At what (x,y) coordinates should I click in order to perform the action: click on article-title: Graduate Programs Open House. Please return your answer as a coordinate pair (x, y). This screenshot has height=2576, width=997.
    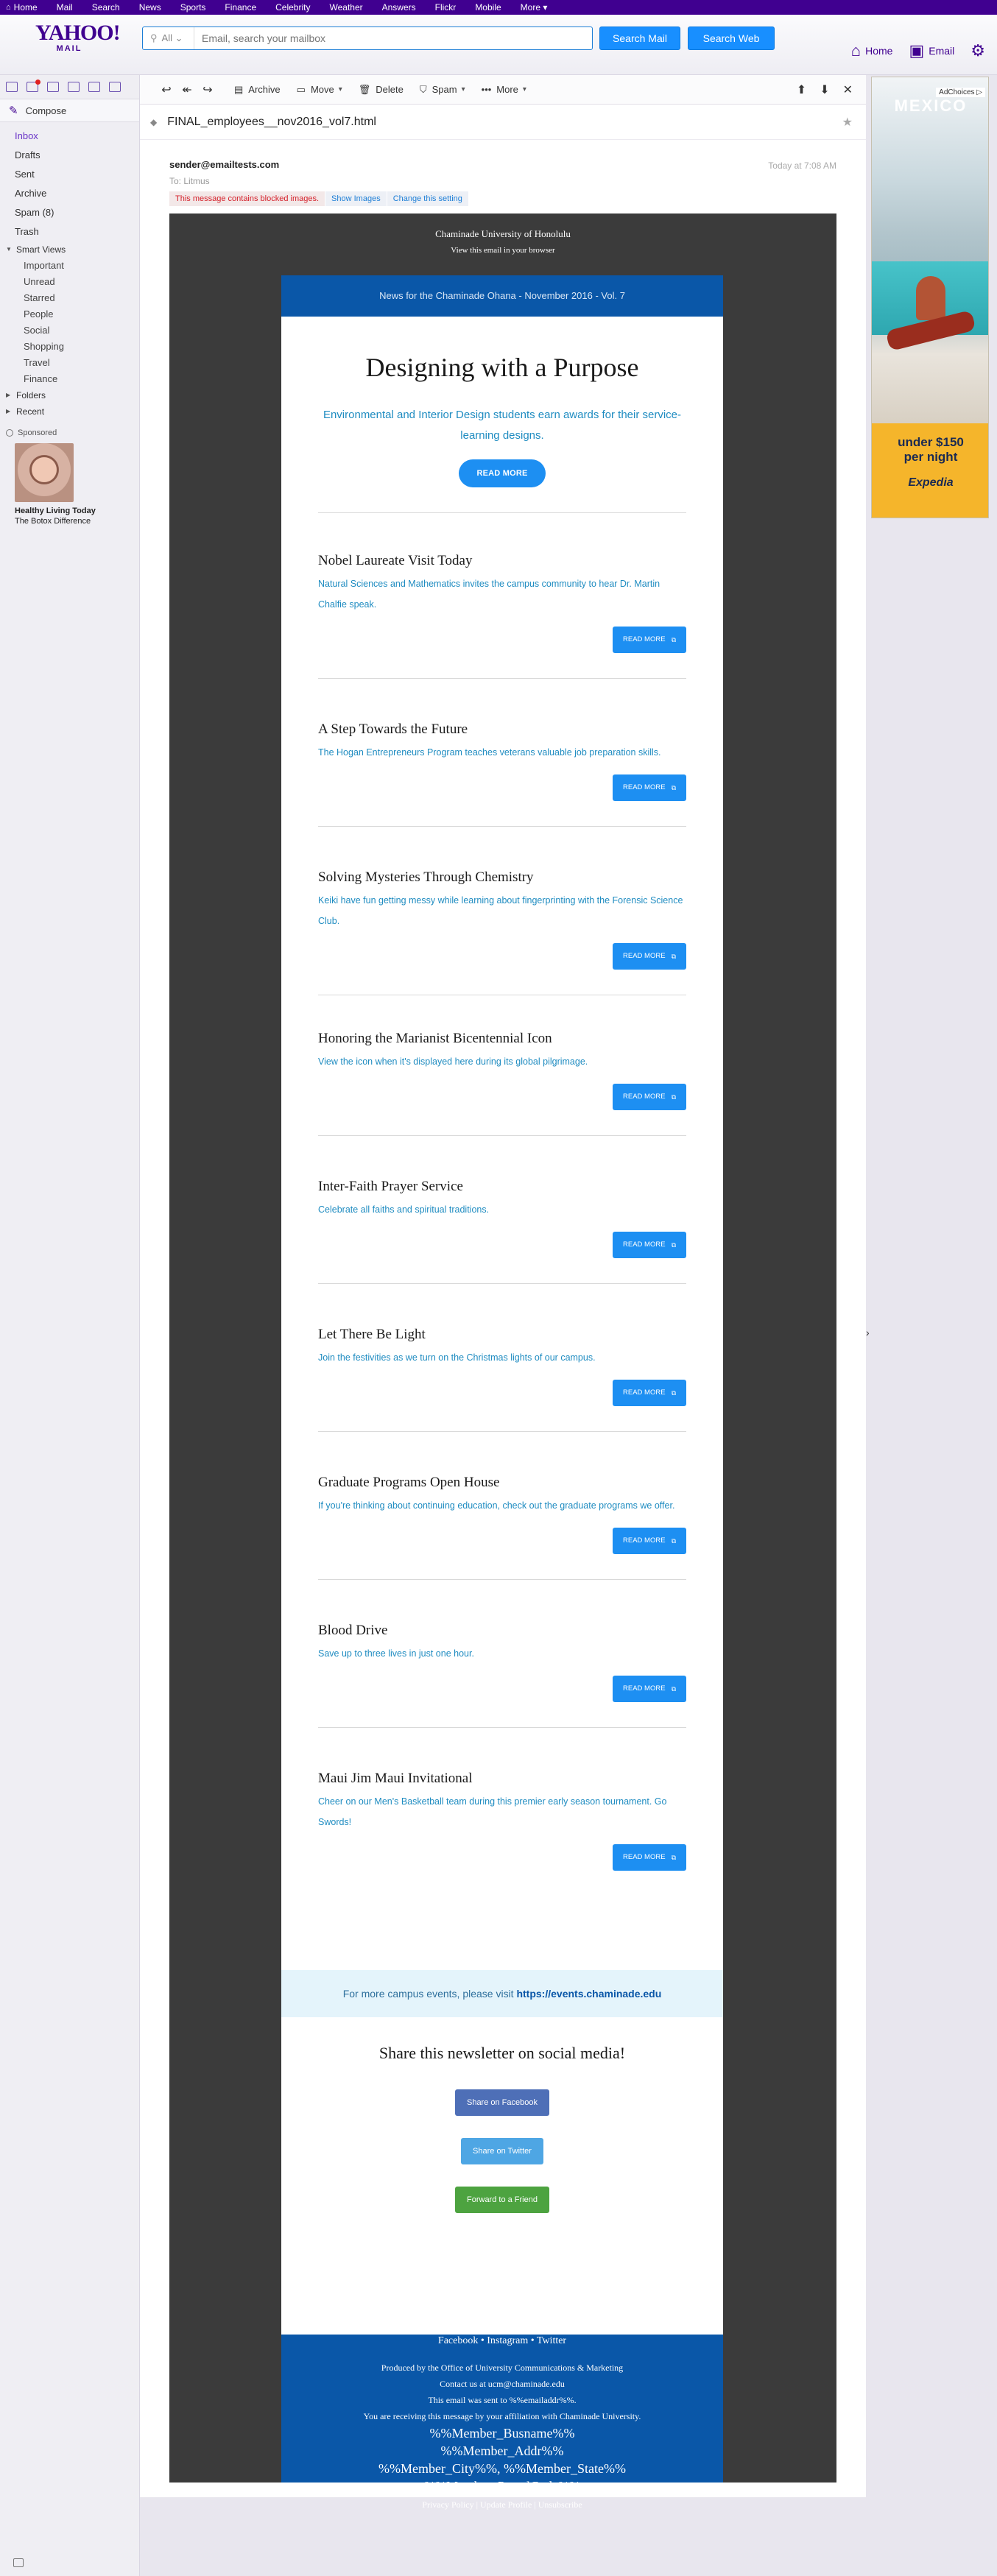
    Looking at the image, I should click on (502, 1483).